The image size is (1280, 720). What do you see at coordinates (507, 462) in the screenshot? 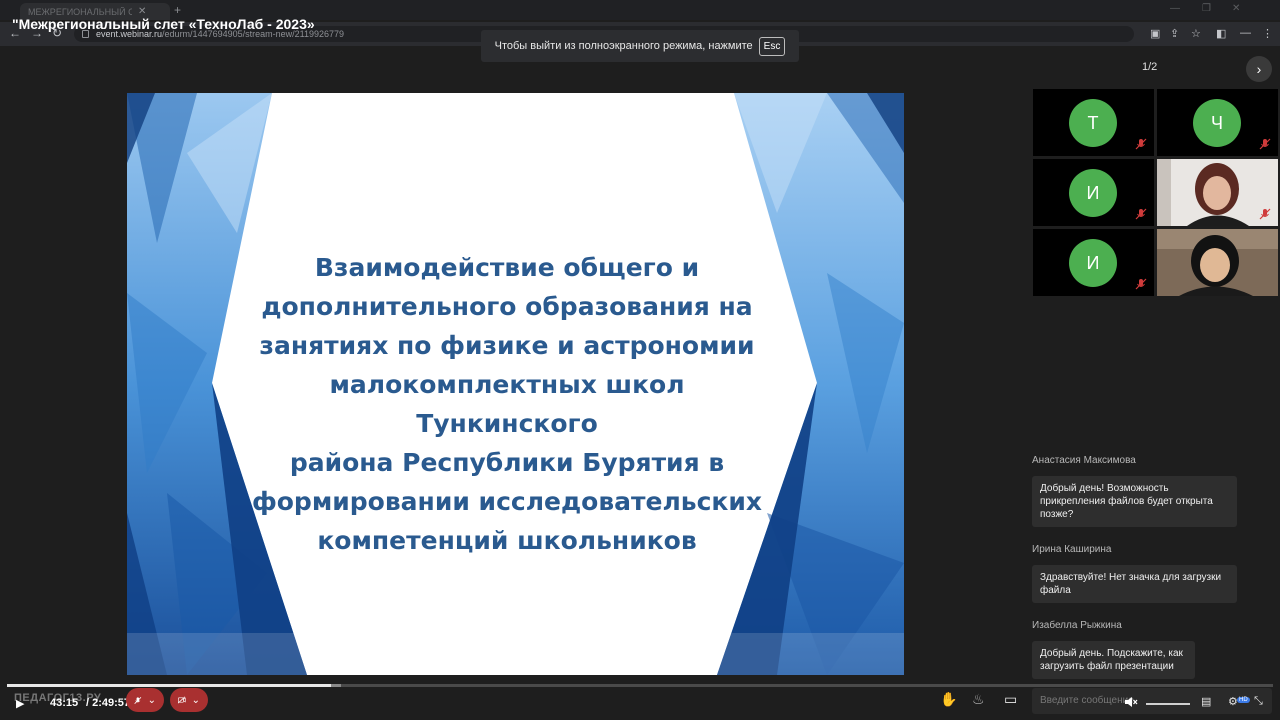
I see `slide-title-line: района Республики Бурятия в` at bounding box center [507, 462].